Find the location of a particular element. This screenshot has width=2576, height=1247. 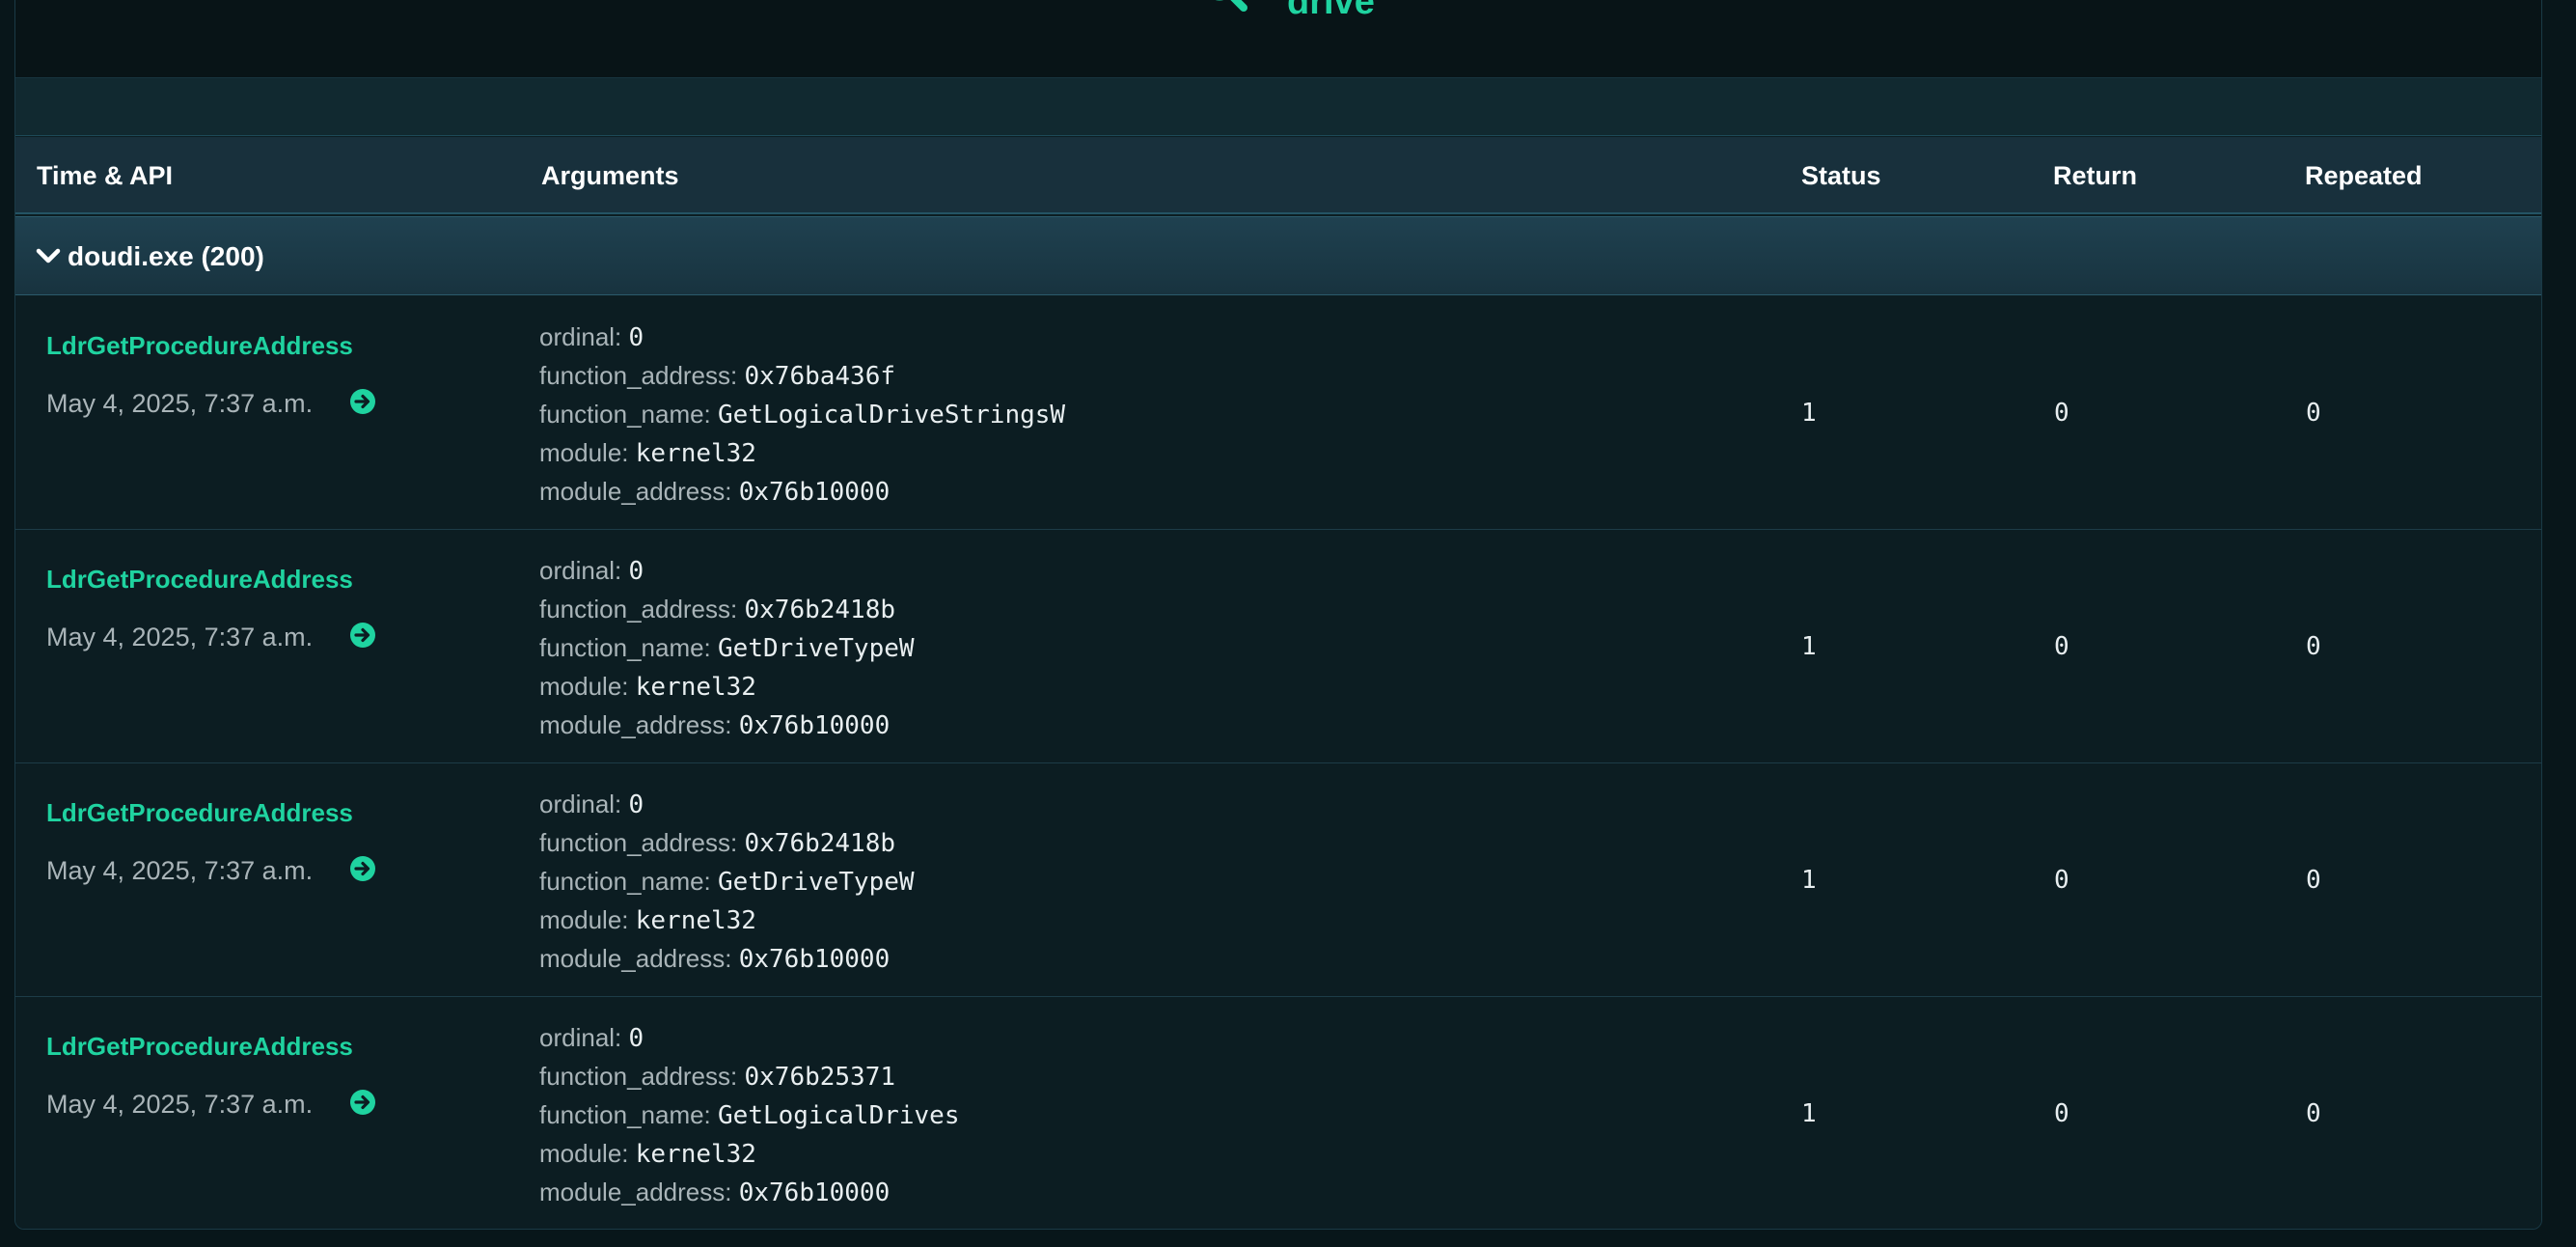

search-term: drive is located at coordinates (1331, 11).